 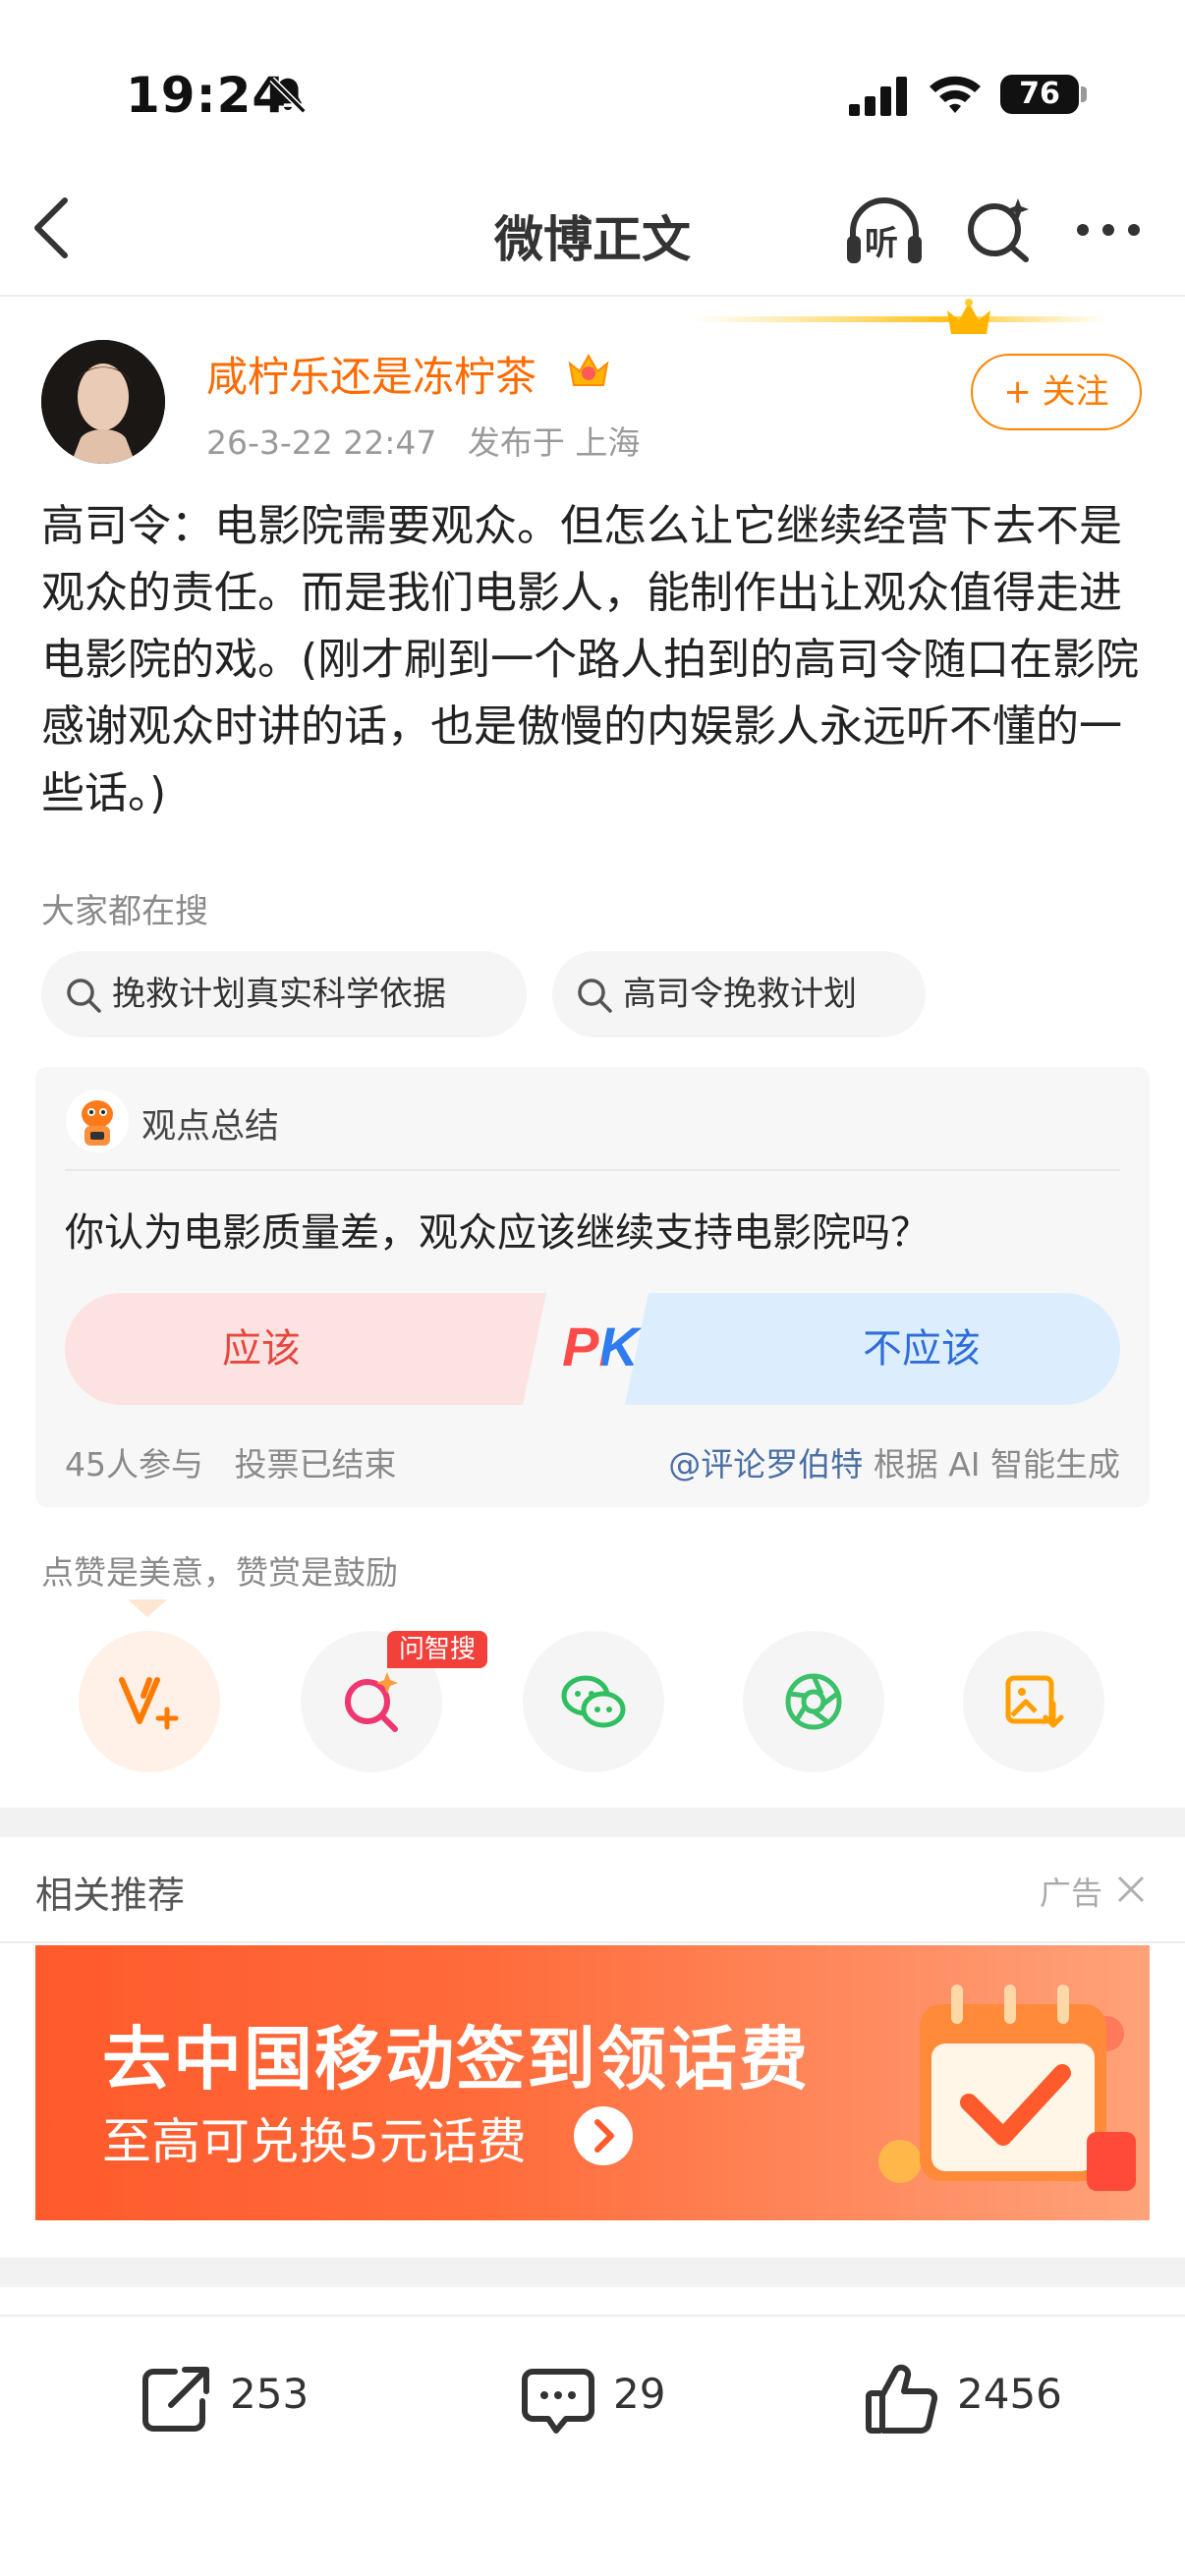 I want to click on poll-question: 你认为电影质量差，观众应该继续支持电影院吗？, so click(x=498, y=1233).